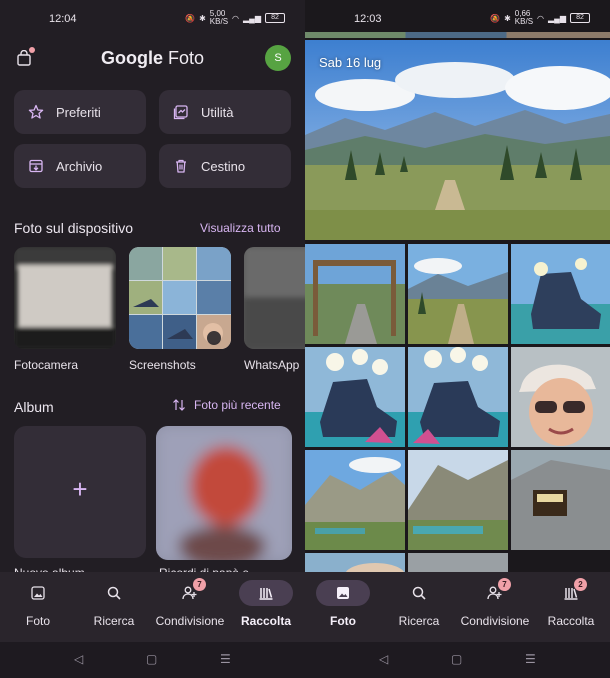 The width and height of the screenshot is (610, 678). I want to click on nav-library: Raccolta, so click(266, 604).